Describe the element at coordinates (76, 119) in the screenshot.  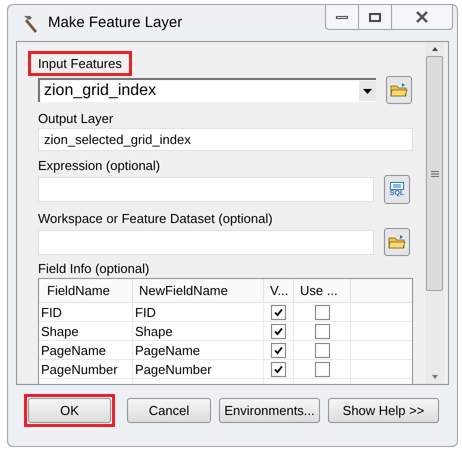
I see `field-label: Output Layer` at that location.